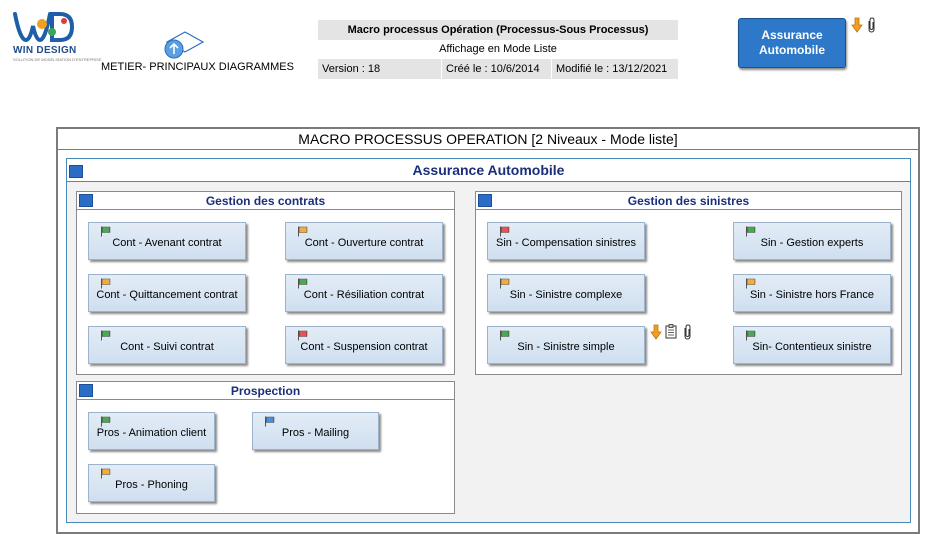 This screenshot has width=925, height=537. What do you see at coordinates (45, 50) in the screenshot?
I see `logo-text: WIN DESIGN` at bounding box center [45, 50].